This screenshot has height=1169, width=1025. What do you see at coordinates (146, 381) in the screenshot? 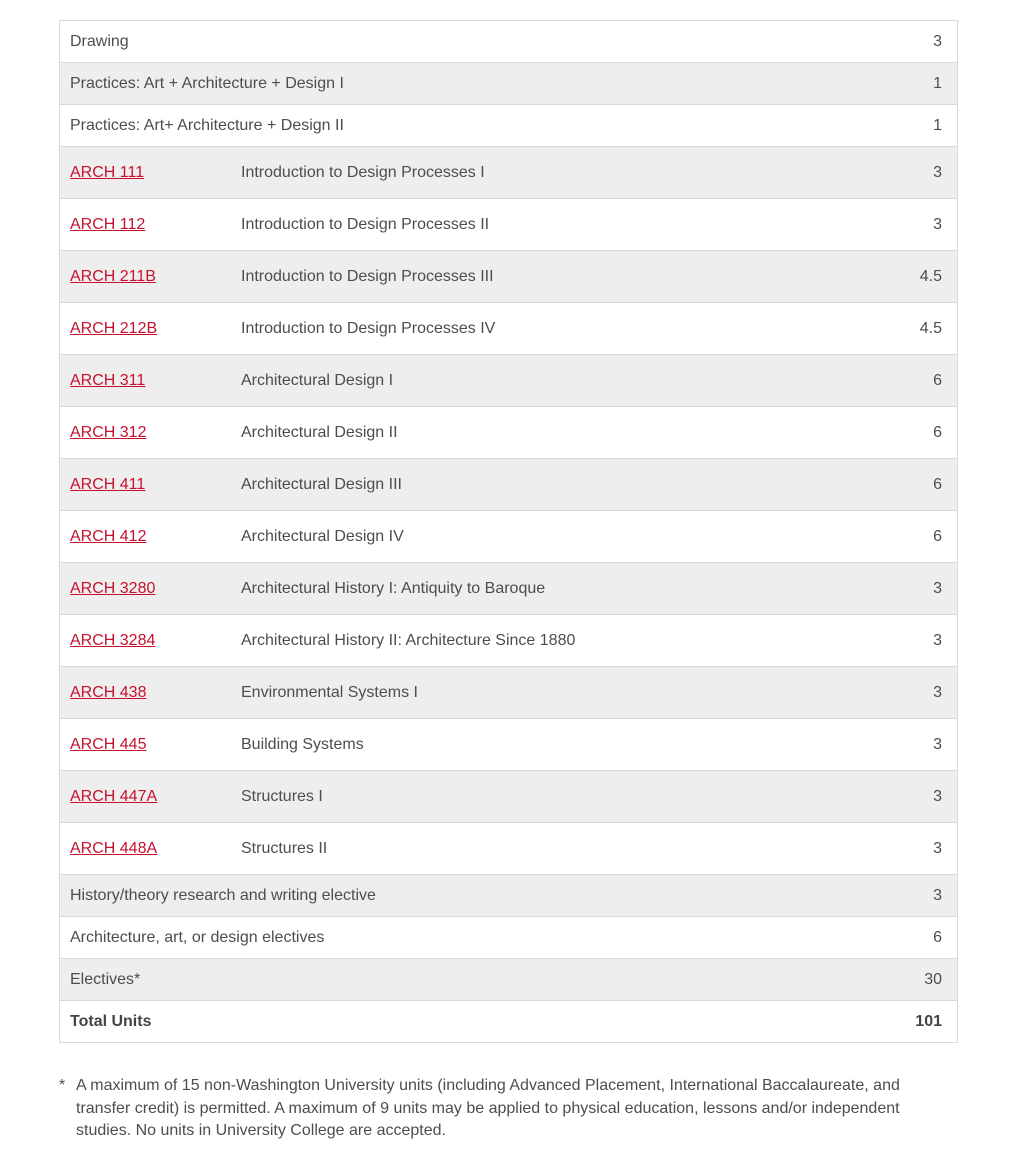
I see `course-code-cell: ARCH 311` at bounding box center [146, 381].